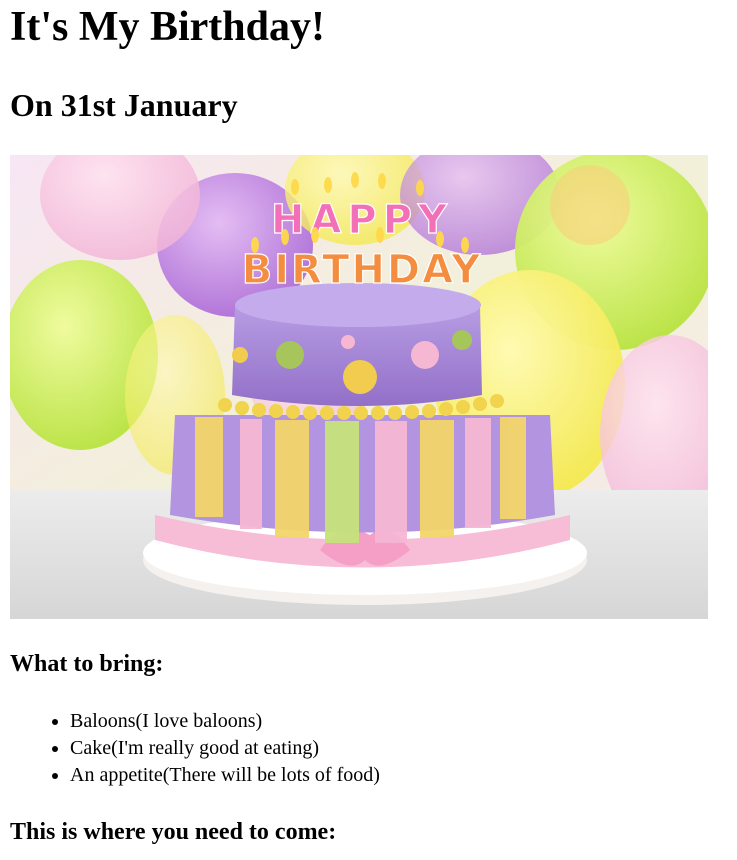 This screenshot has width=737, height=860. I want to click on candle-letters-birthday: BIRTHDAY, so click(362, 270).